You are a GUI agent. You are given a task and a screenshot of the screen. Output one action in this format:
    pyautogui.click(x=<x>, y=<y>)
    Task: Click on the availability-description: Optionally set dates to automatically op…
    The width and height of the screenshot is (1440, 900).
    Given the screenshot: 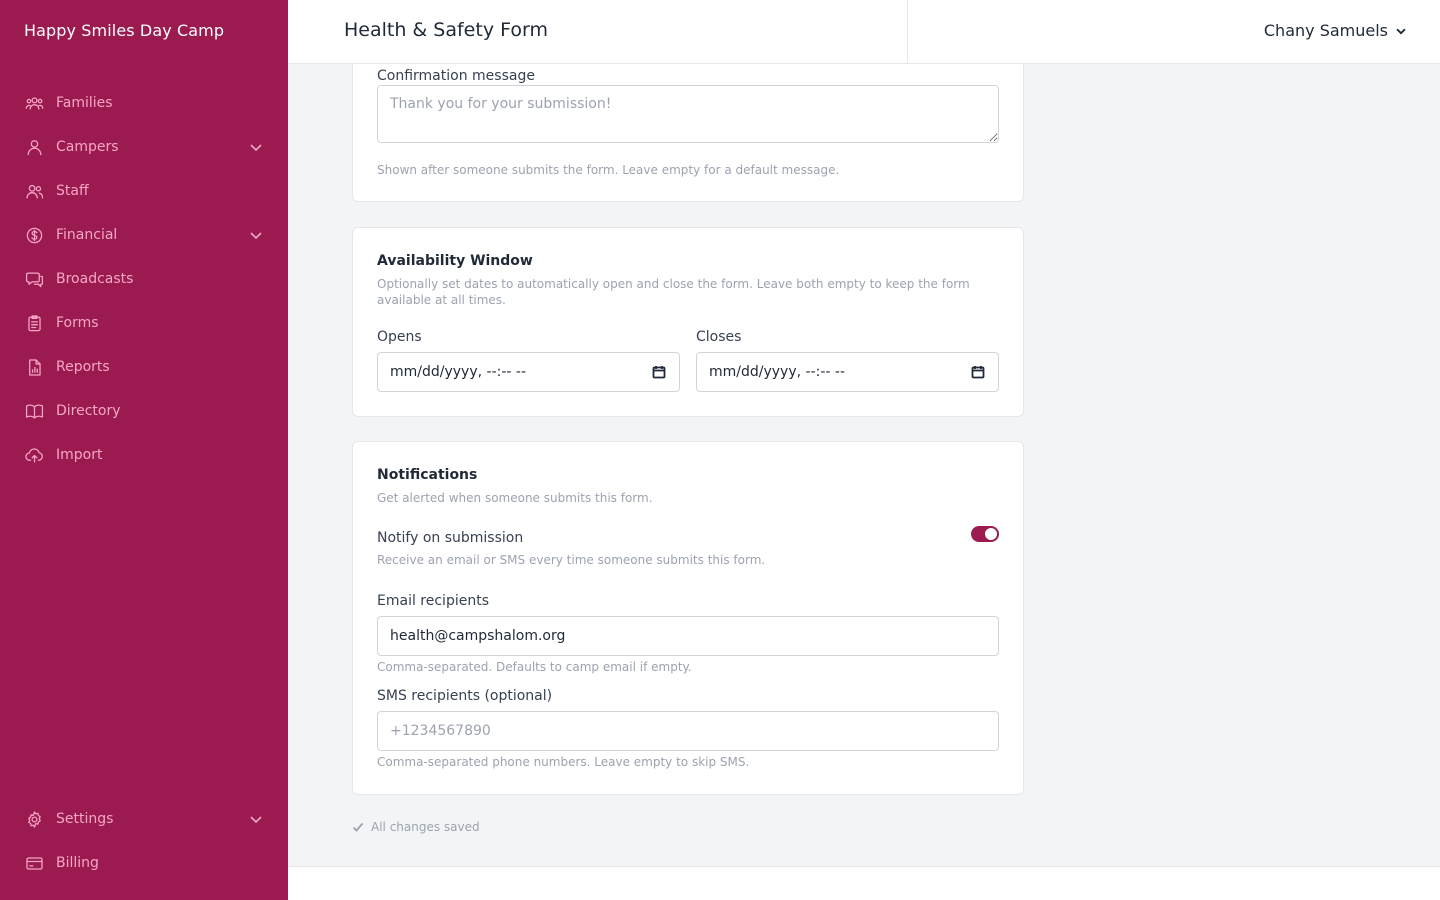 What is the action you would take?
    pyautogui.click(x=673, y=292)
    